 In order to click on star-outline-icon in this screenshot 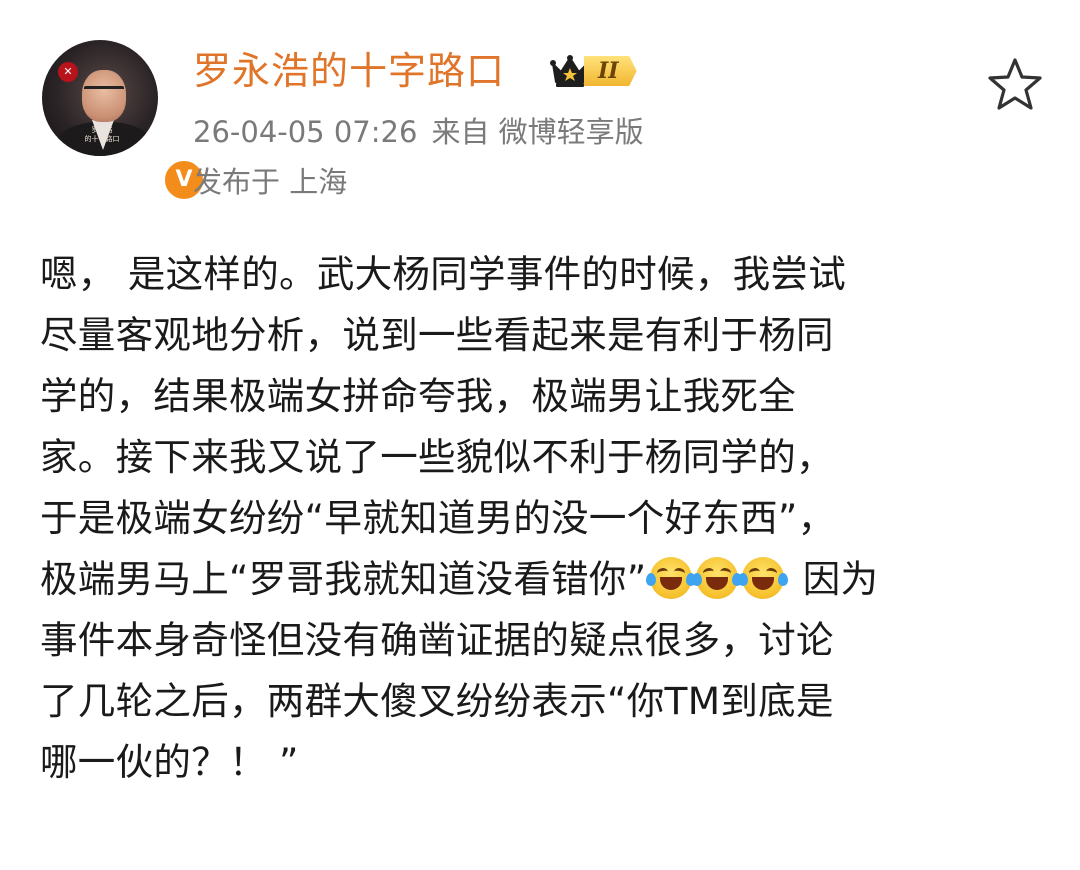, I will do `click(1015, 84)`.